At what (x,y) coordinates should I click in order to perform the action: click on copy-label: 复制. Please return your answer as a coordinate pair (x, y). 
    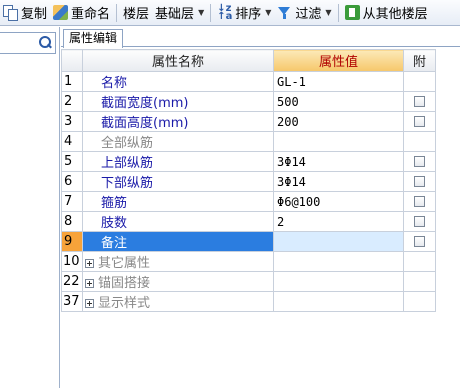
    Looking at the image, I should click on (34, 14).